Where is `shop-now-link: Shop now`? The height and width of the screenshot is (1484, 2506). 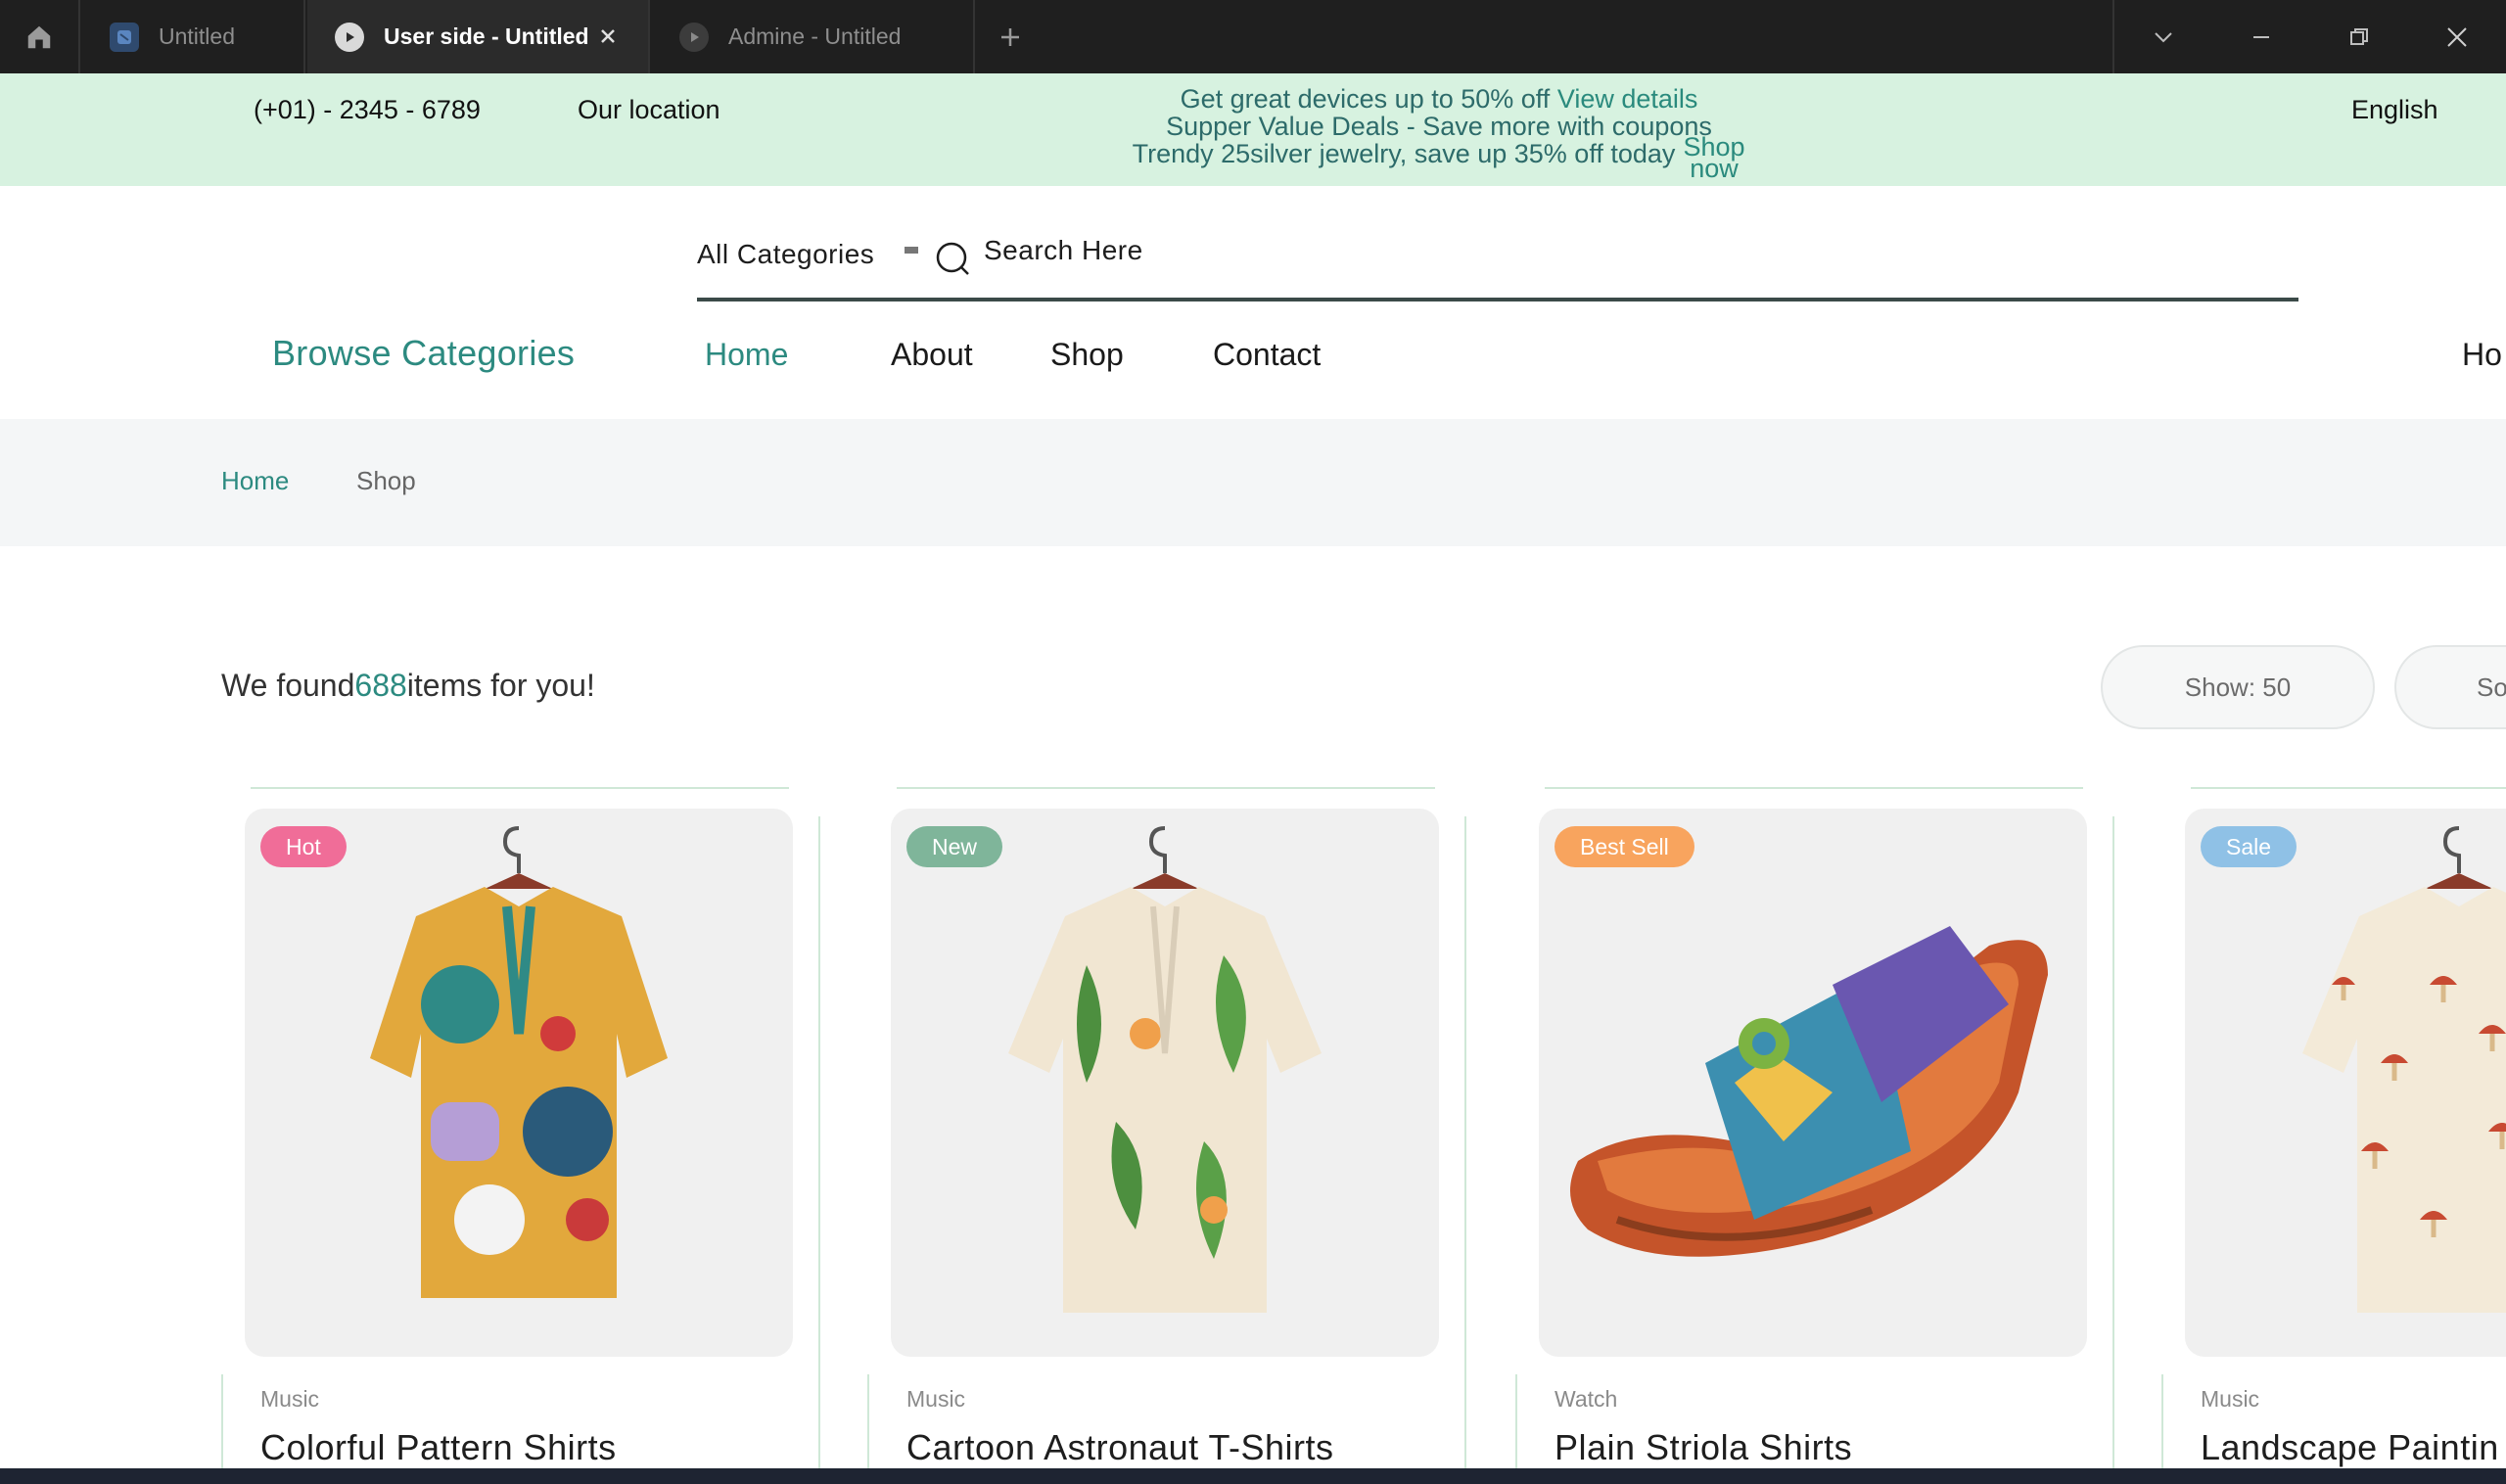 shop-now-link: Shop now is located at coordinates (1714, 158).